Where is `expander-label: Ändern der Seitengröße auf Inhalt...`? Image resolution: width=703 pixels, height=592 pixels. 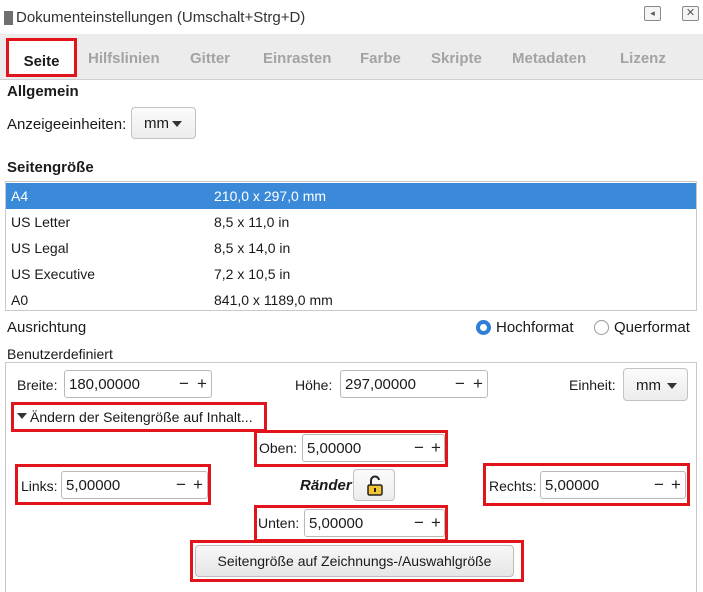
expander-label: Ändern der Seitengröße auf Inhalt... is located at coordinates (141, 417).